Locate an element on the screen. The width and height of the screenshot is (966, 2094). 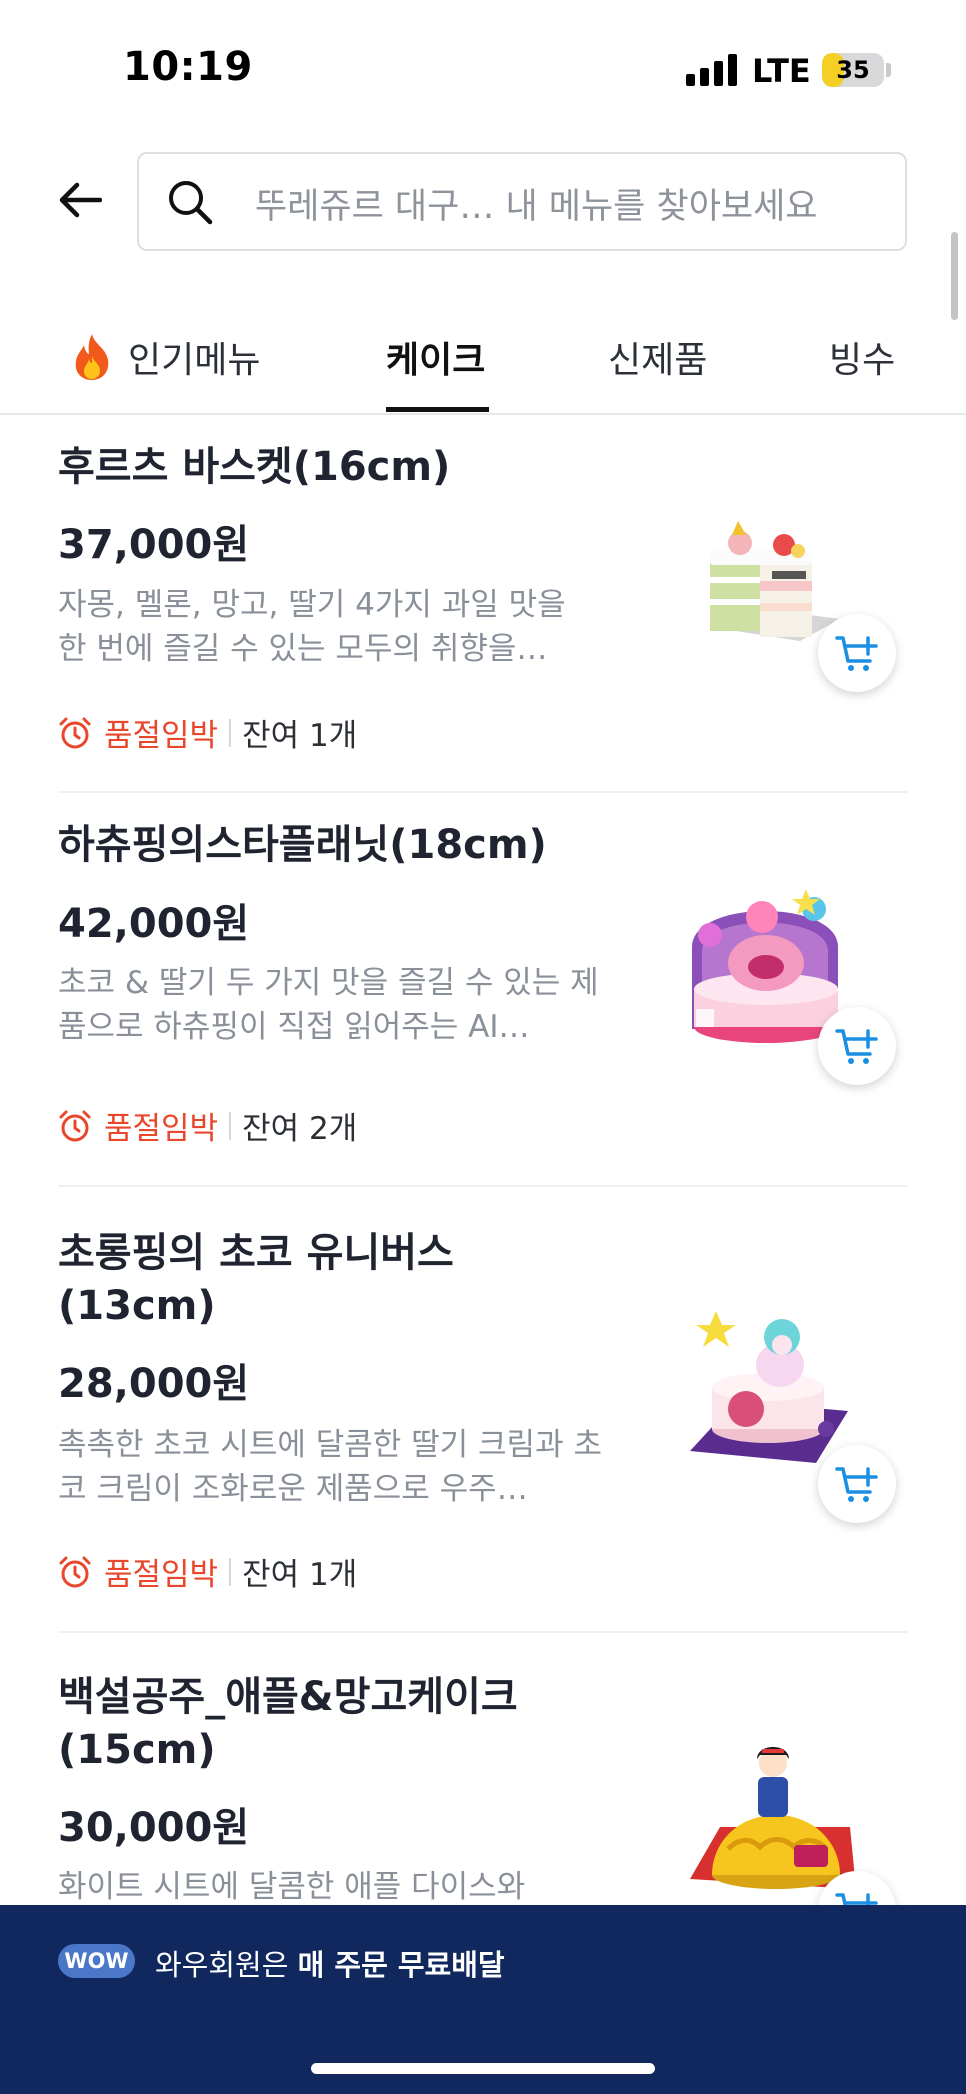
stock-status: 품절임박 잔여 2개 is located at coordinates (207, 1125).